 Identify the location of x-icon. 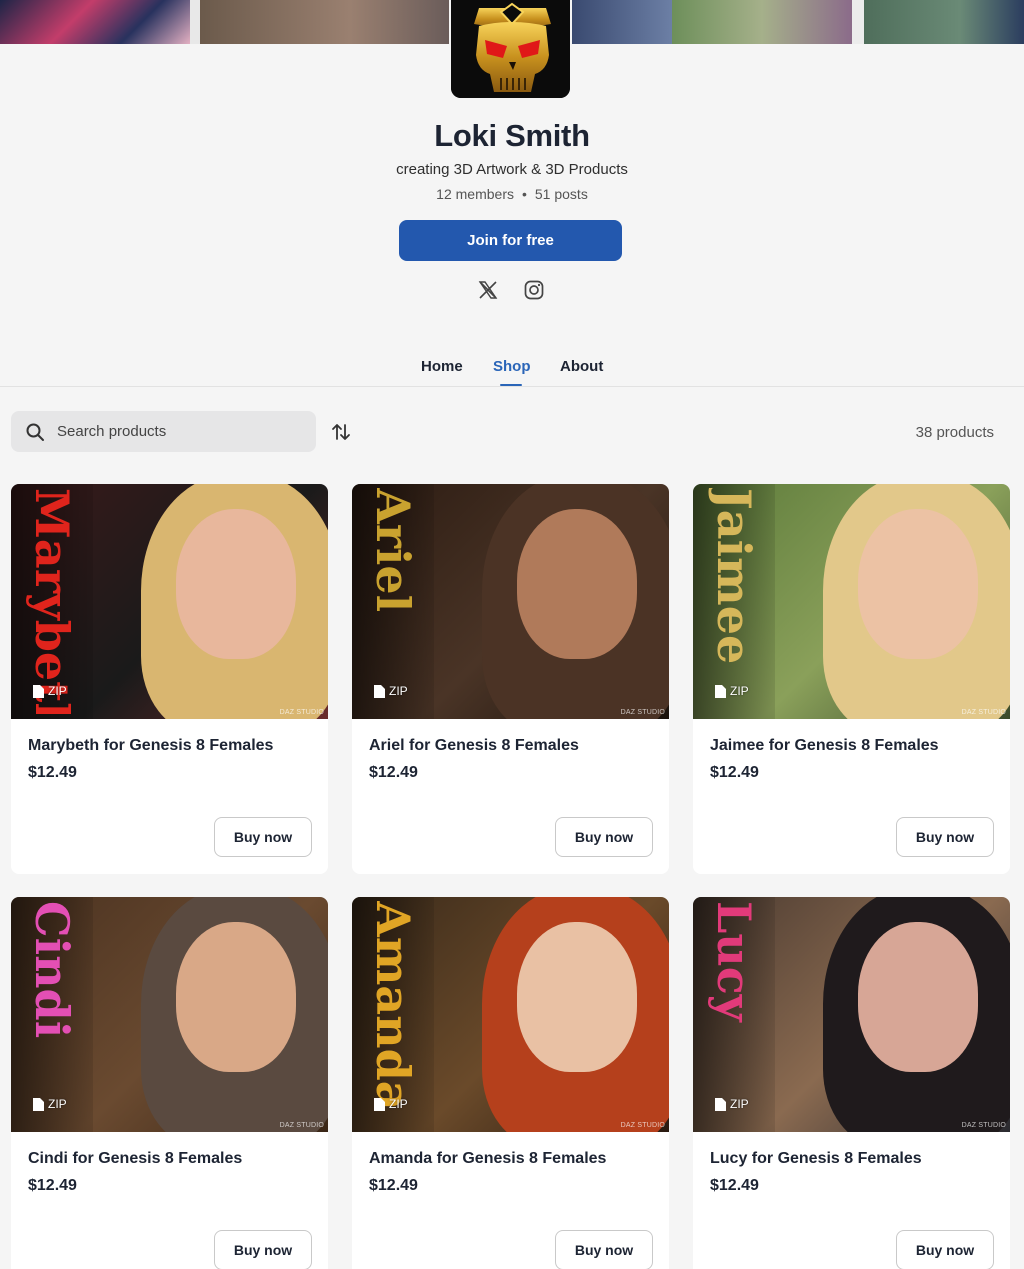
(488, 290).